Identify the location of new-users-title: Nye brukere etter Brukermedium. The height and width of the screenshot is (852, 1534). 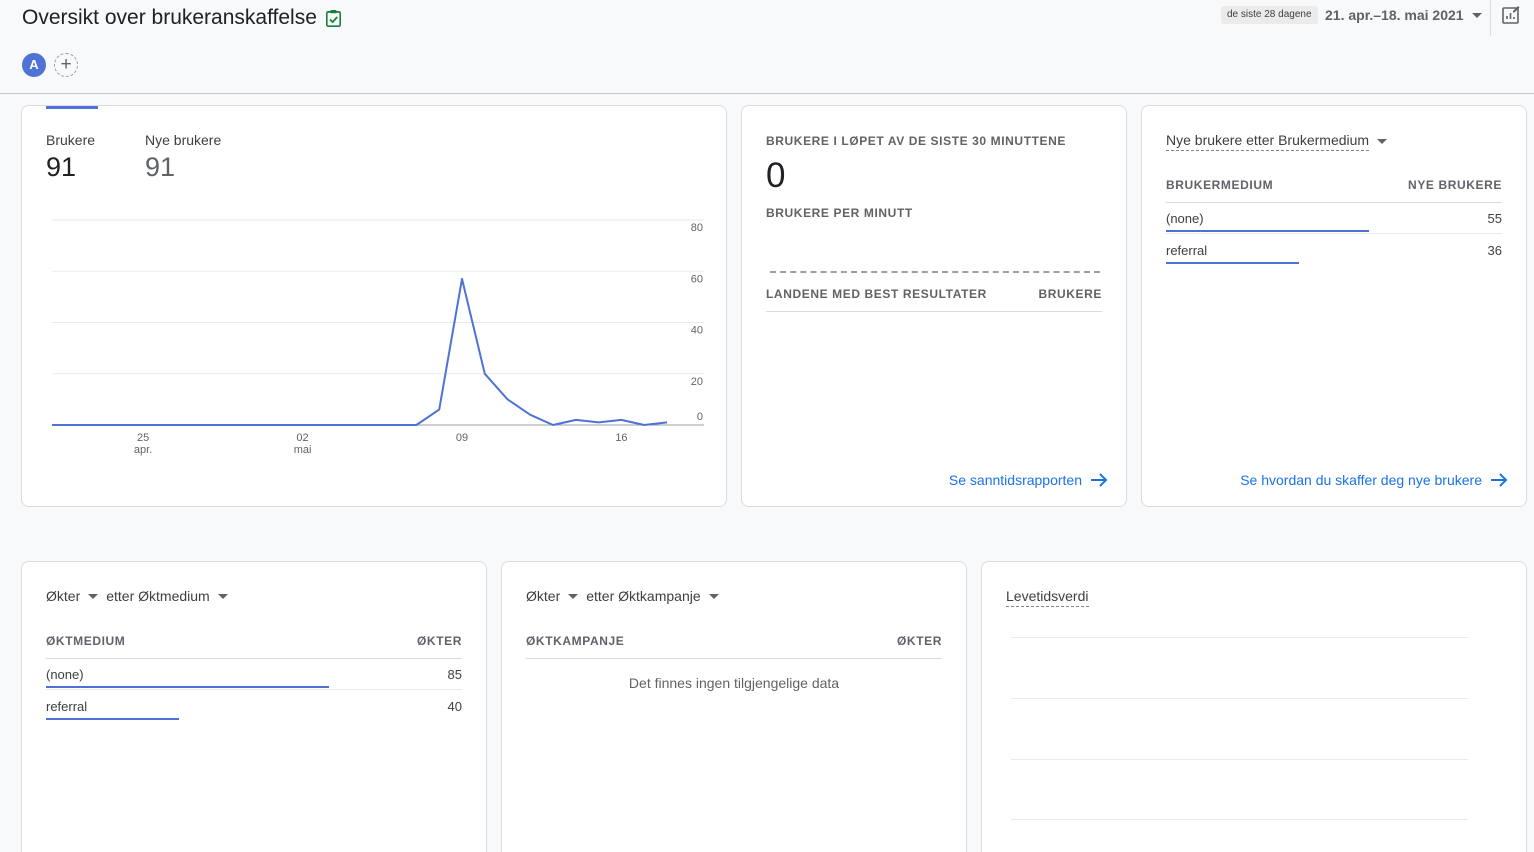
(1268, 141).